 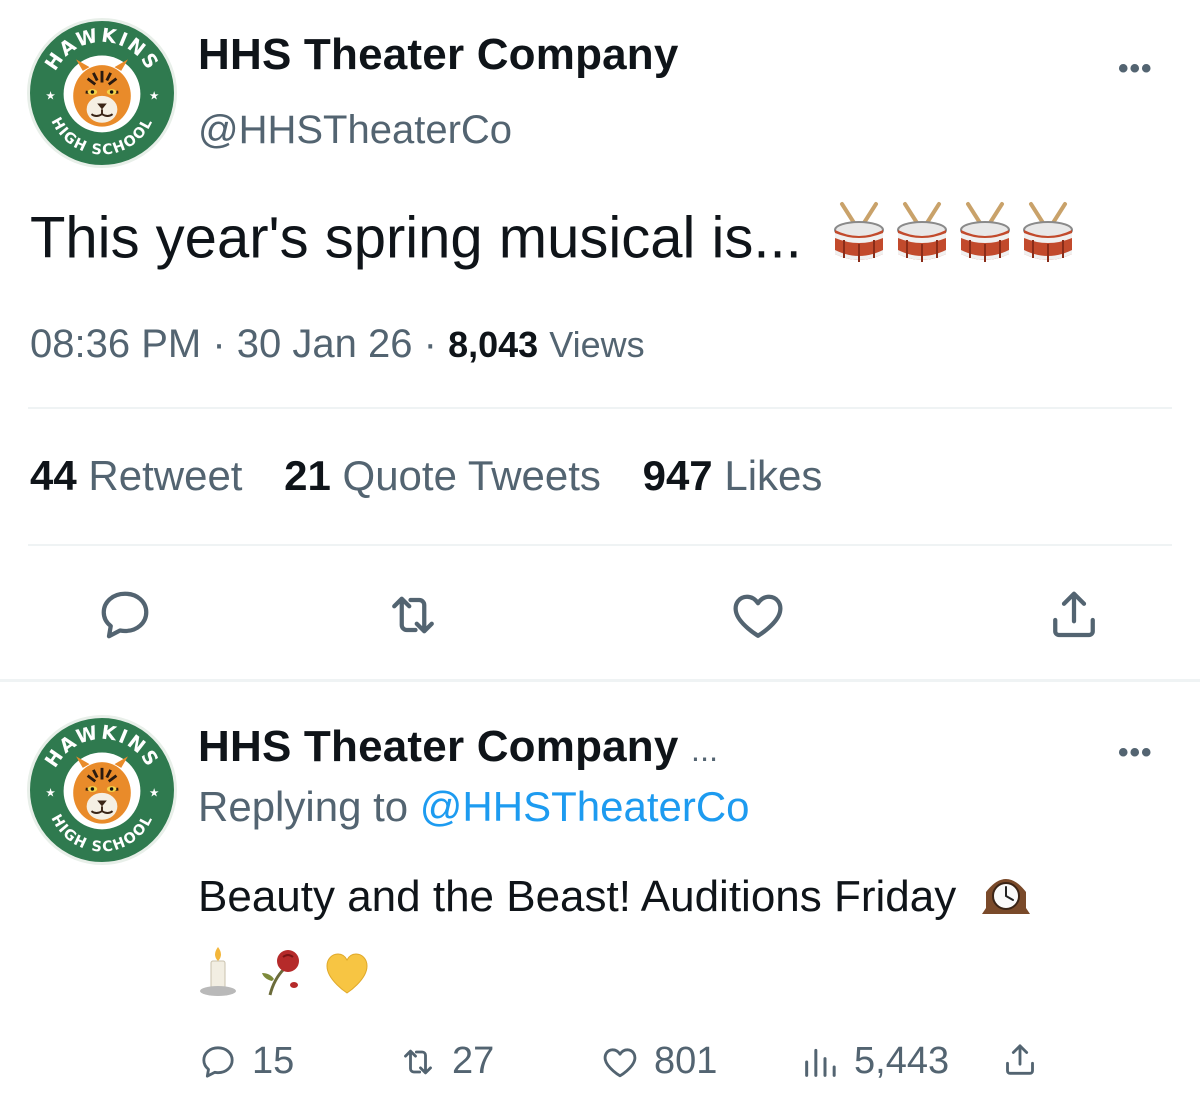 I want to click on retweets-count: 44, so click(x=53, y=475).